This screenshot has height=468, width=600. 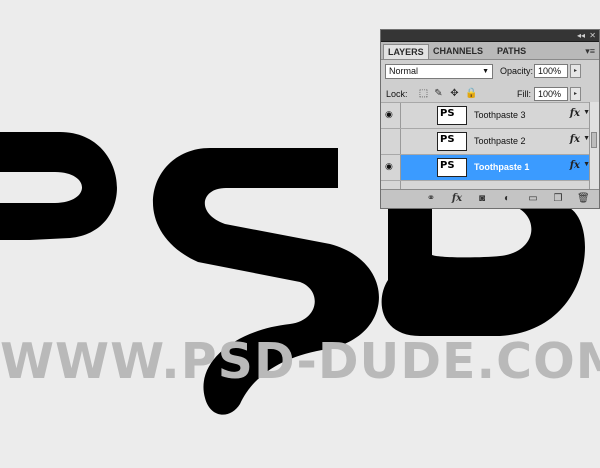 I want to click on add-layer-style-icon: fx, so click(x=457, y=199).